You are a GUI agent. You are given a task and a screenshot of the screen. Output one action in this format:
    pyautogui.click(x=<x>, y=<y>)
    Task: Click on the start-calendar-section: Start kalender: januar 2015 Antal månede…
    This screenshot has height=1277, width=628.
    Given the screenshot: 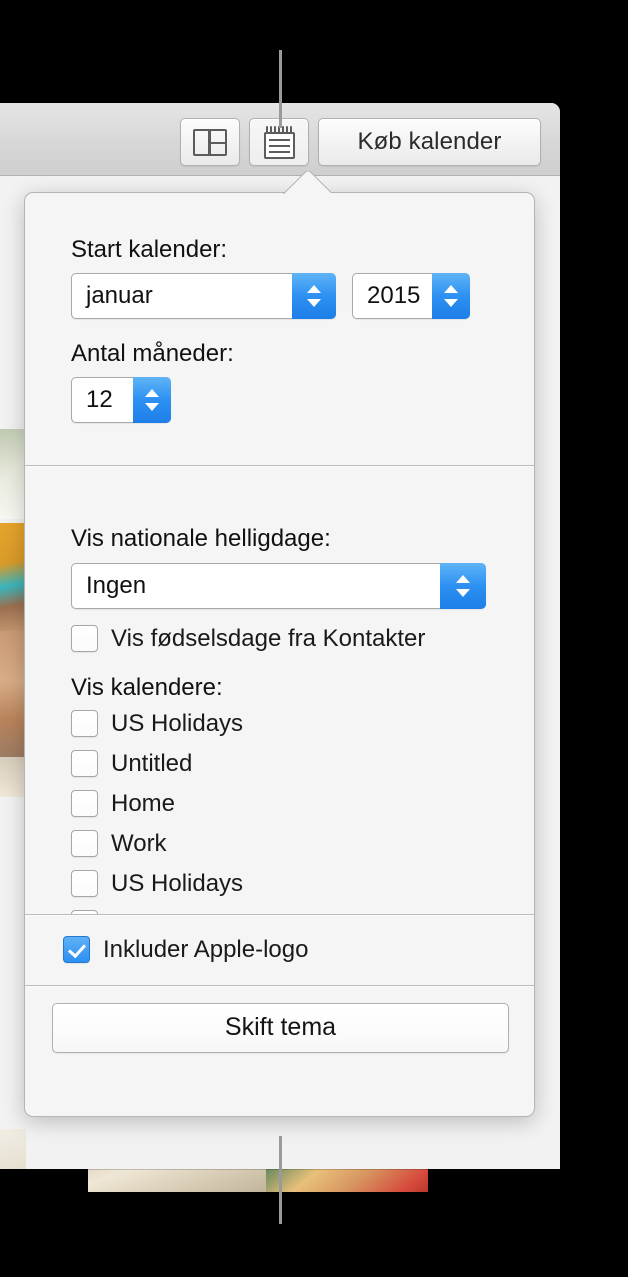 What is the action you would take?
    pyautogui.click(x=279, y=308)
    